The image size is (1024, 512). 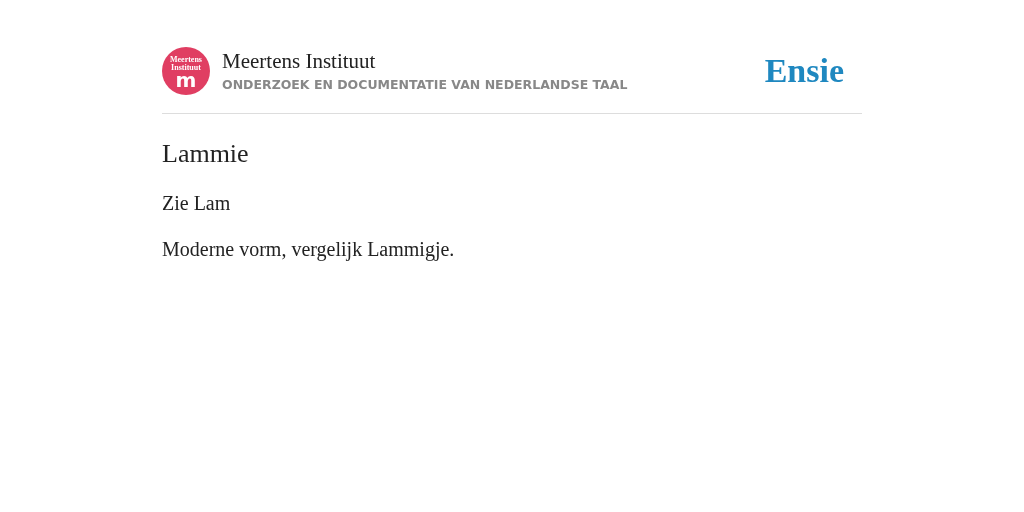 What do you see at coordinates (309, 249) in the screenshot?
I see `entry-paragraph: Moderne vorm, vergelijk Lammigje.` at bounding box center [309, 249].